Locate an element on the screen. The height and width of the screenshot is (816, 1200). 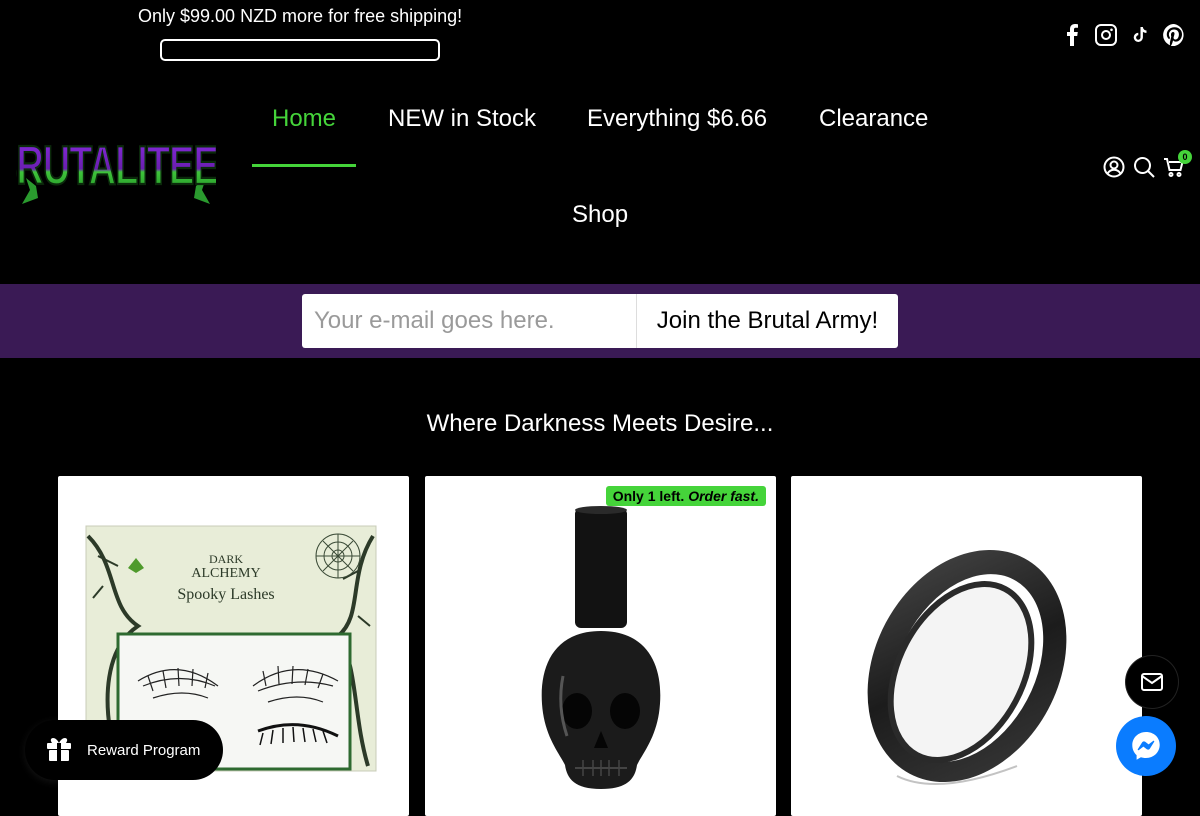
lashes-box-title: Spooky Lashes is located at coordinates (225, 594).